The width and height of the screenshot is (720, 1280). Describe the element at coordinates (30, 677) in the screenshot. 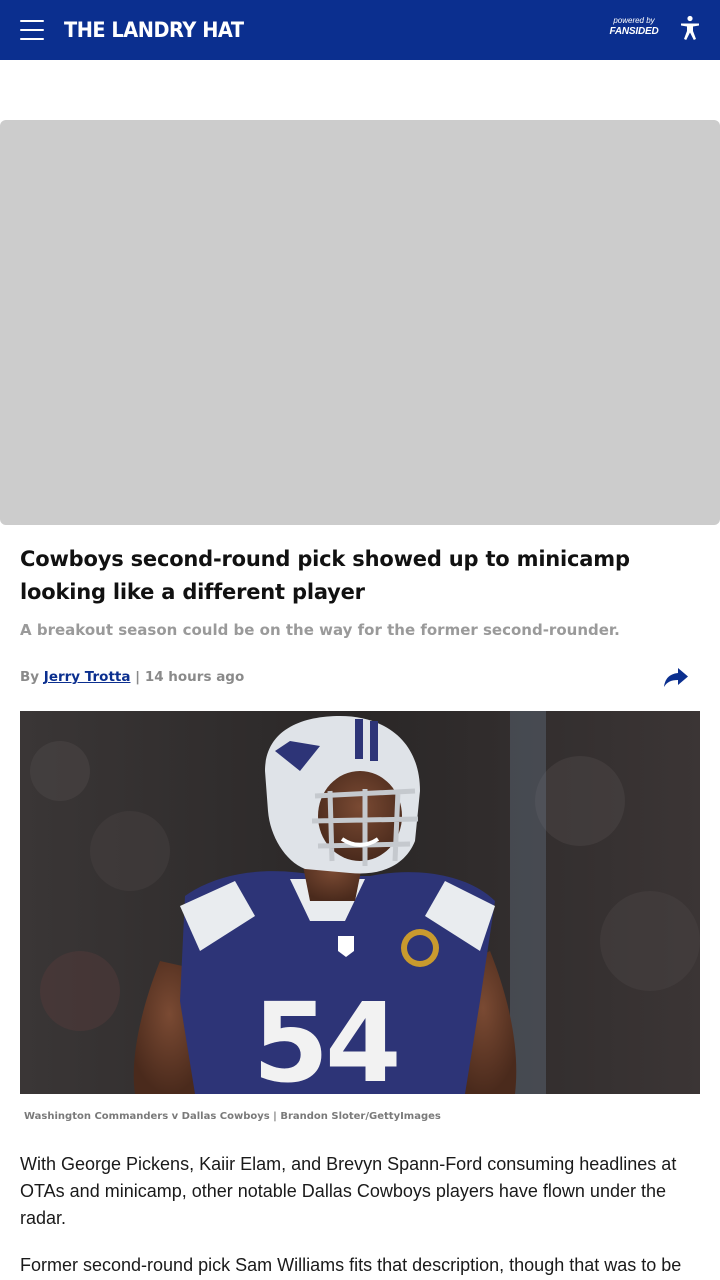

I see `byline-prefix: By` at that location.